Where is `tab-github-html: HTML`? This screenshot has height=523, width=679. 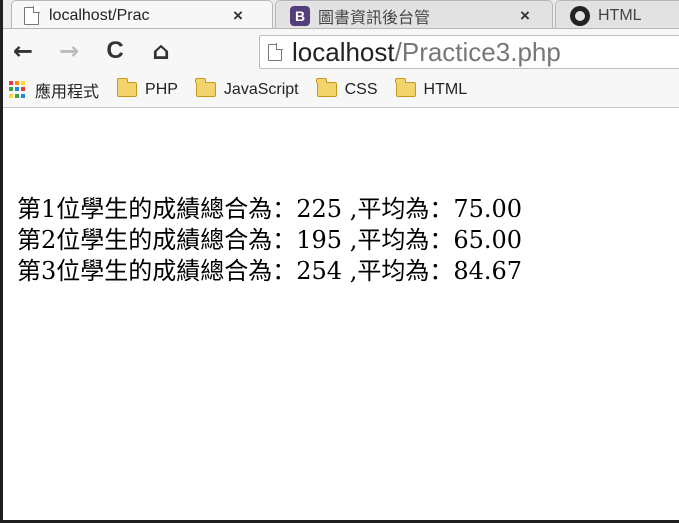 tab-github-html: HTML is located at coordinates (617, 14).